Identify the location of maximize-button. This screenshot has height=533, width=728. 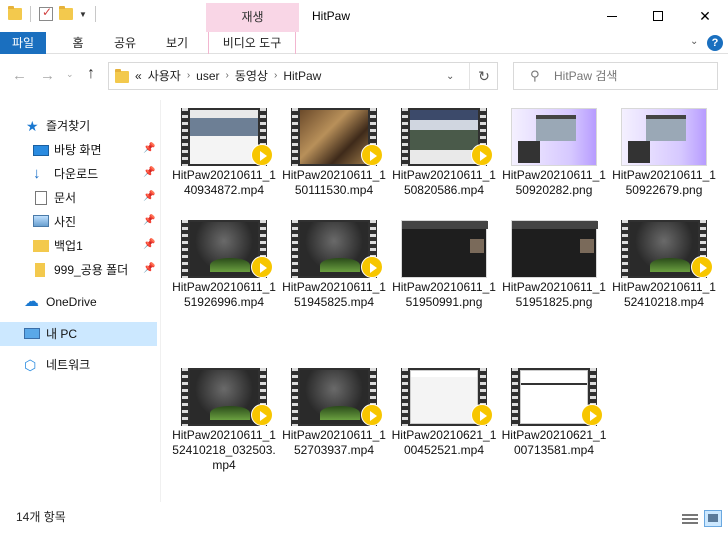
(658, 16).